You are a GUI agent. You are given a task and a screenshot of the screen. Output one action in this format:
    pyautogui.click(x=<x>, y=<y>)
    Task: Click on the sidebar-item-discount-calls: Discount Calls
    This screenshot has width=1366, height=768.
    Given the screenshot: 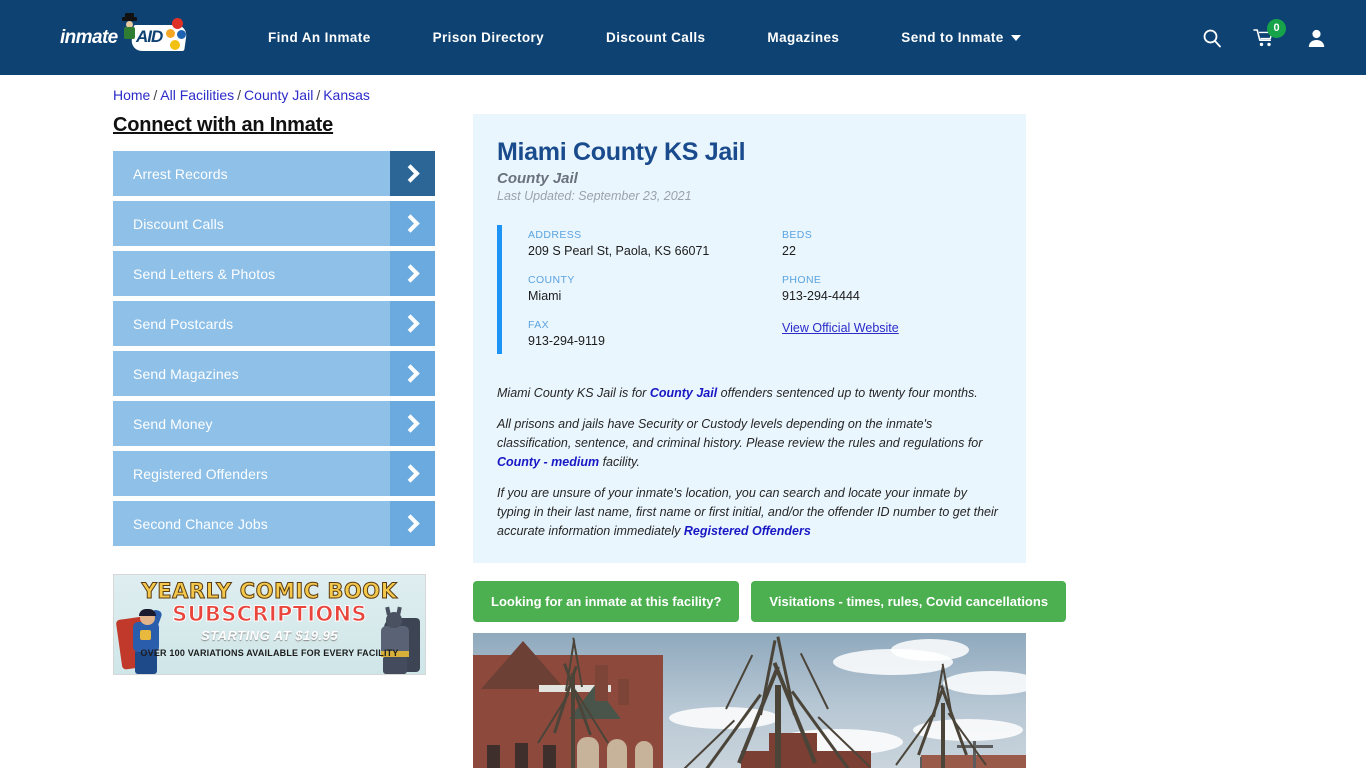 What is the action you would take?
    pyautogui.click(x=274, y=223)
    